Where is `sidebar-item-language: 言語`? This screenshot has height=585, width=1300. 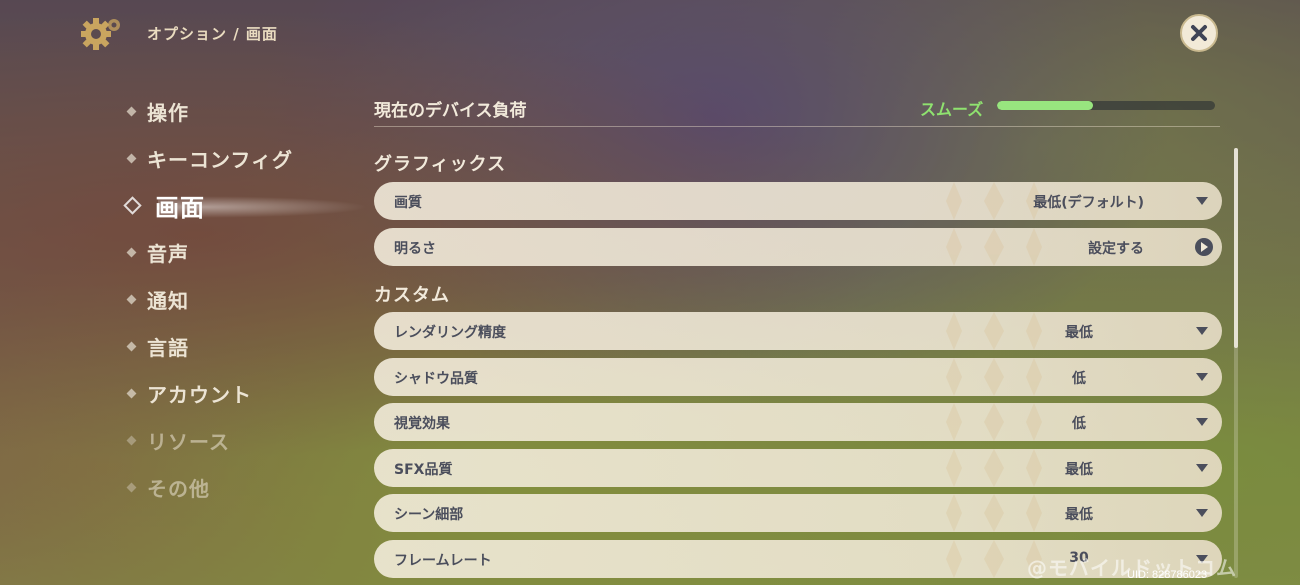
sidebar-item-language: 言語 is located at coordinates (247, 346).